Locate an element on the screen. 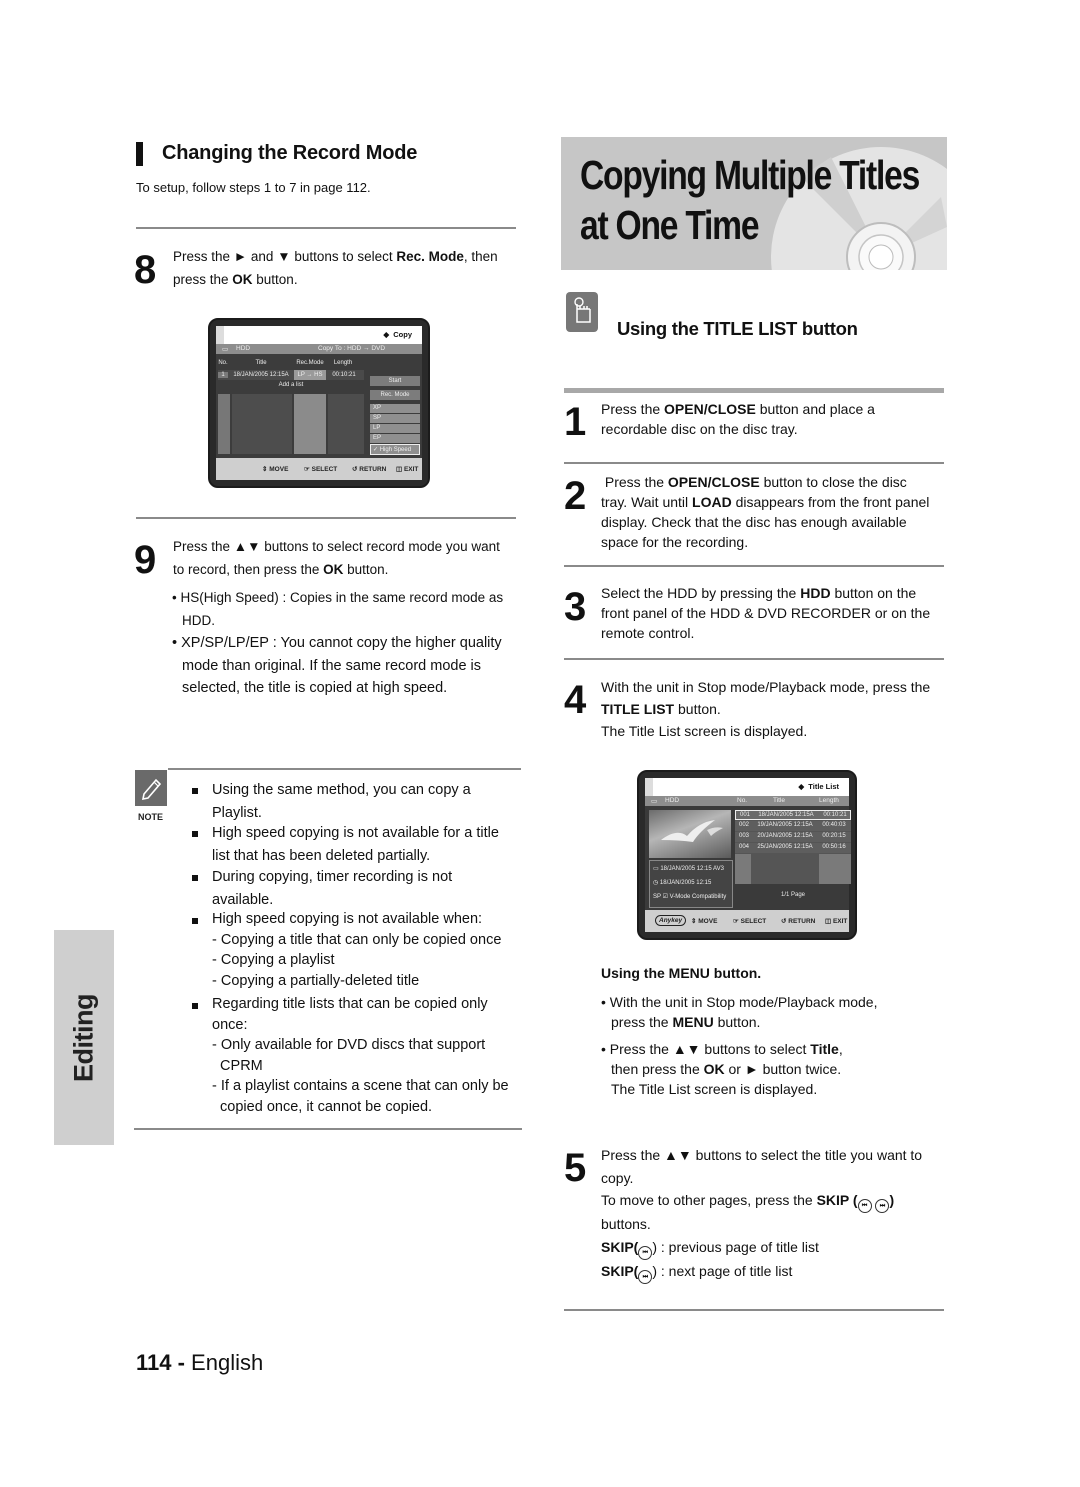 Image resolution: width=1080 pixels, height=1487 pixels. section-title: Changing the Record Mode is located at coordinates (290, 153).